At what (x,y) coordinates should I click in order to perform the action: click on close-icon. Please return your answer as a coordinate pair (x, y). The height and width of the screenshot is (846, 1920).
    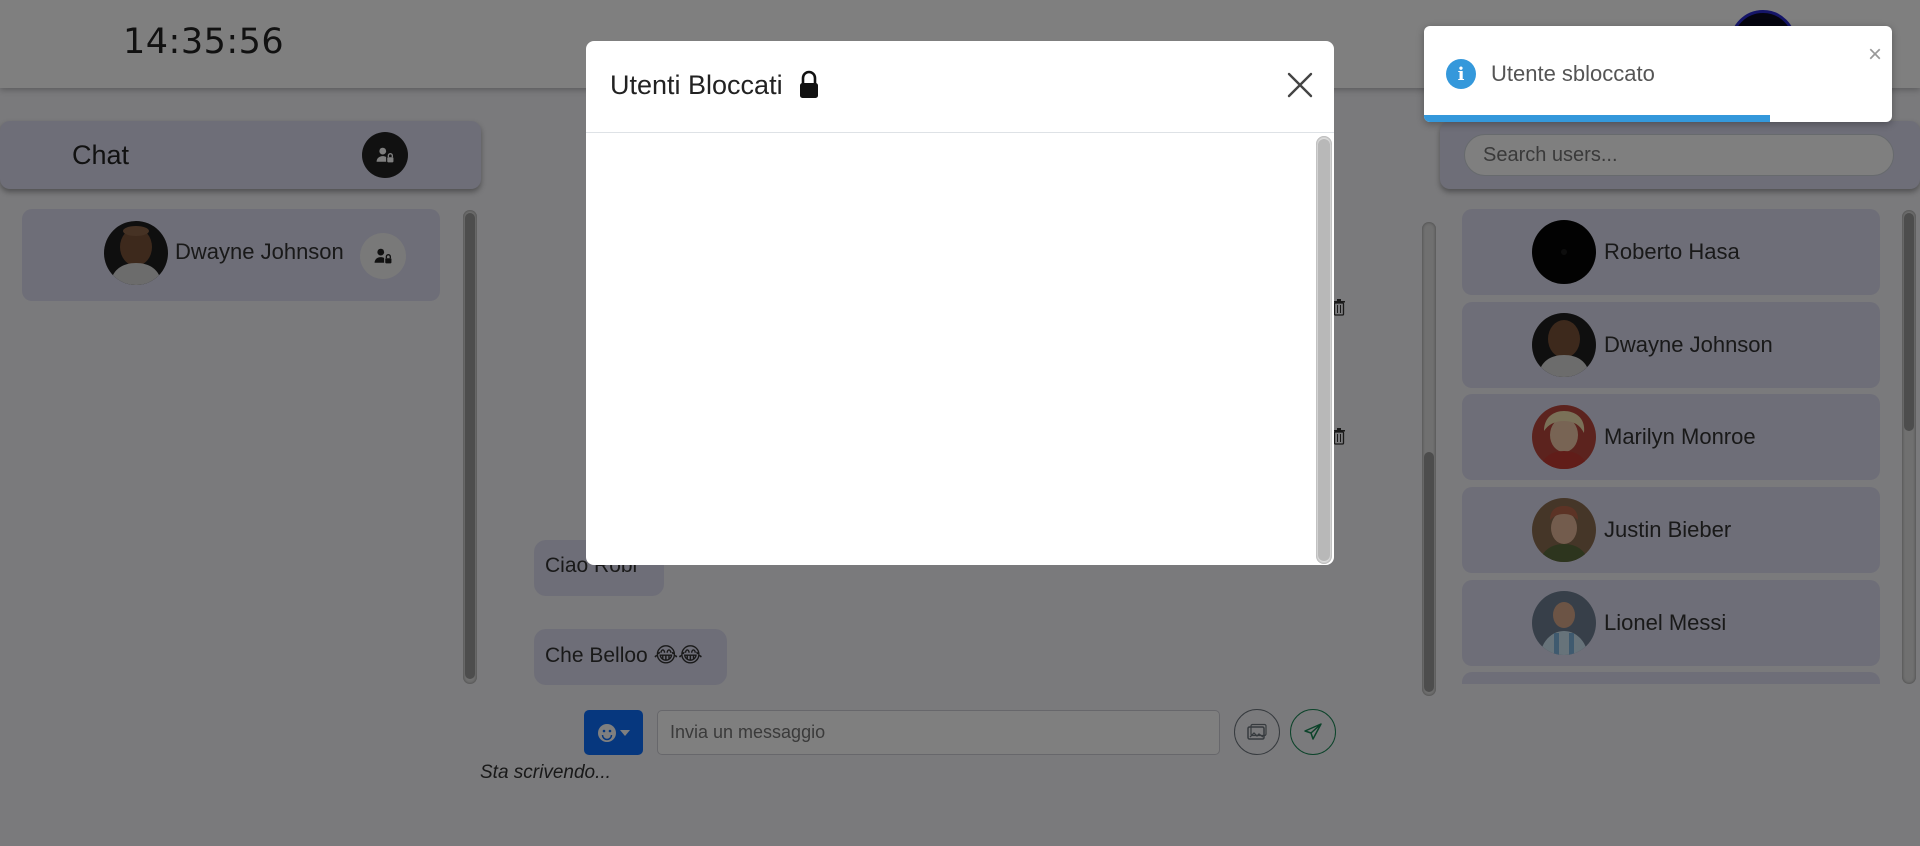
    Looking at the image, I should click on (1300, 85).